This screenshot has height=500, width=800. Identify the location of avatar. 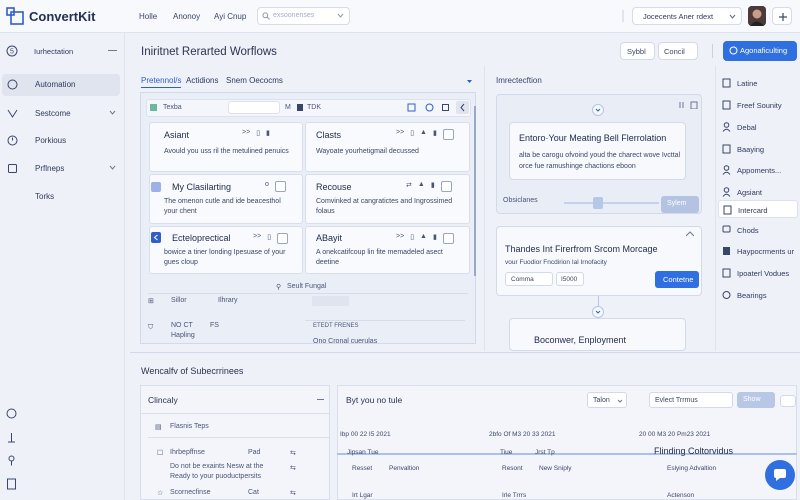
(757, 16).